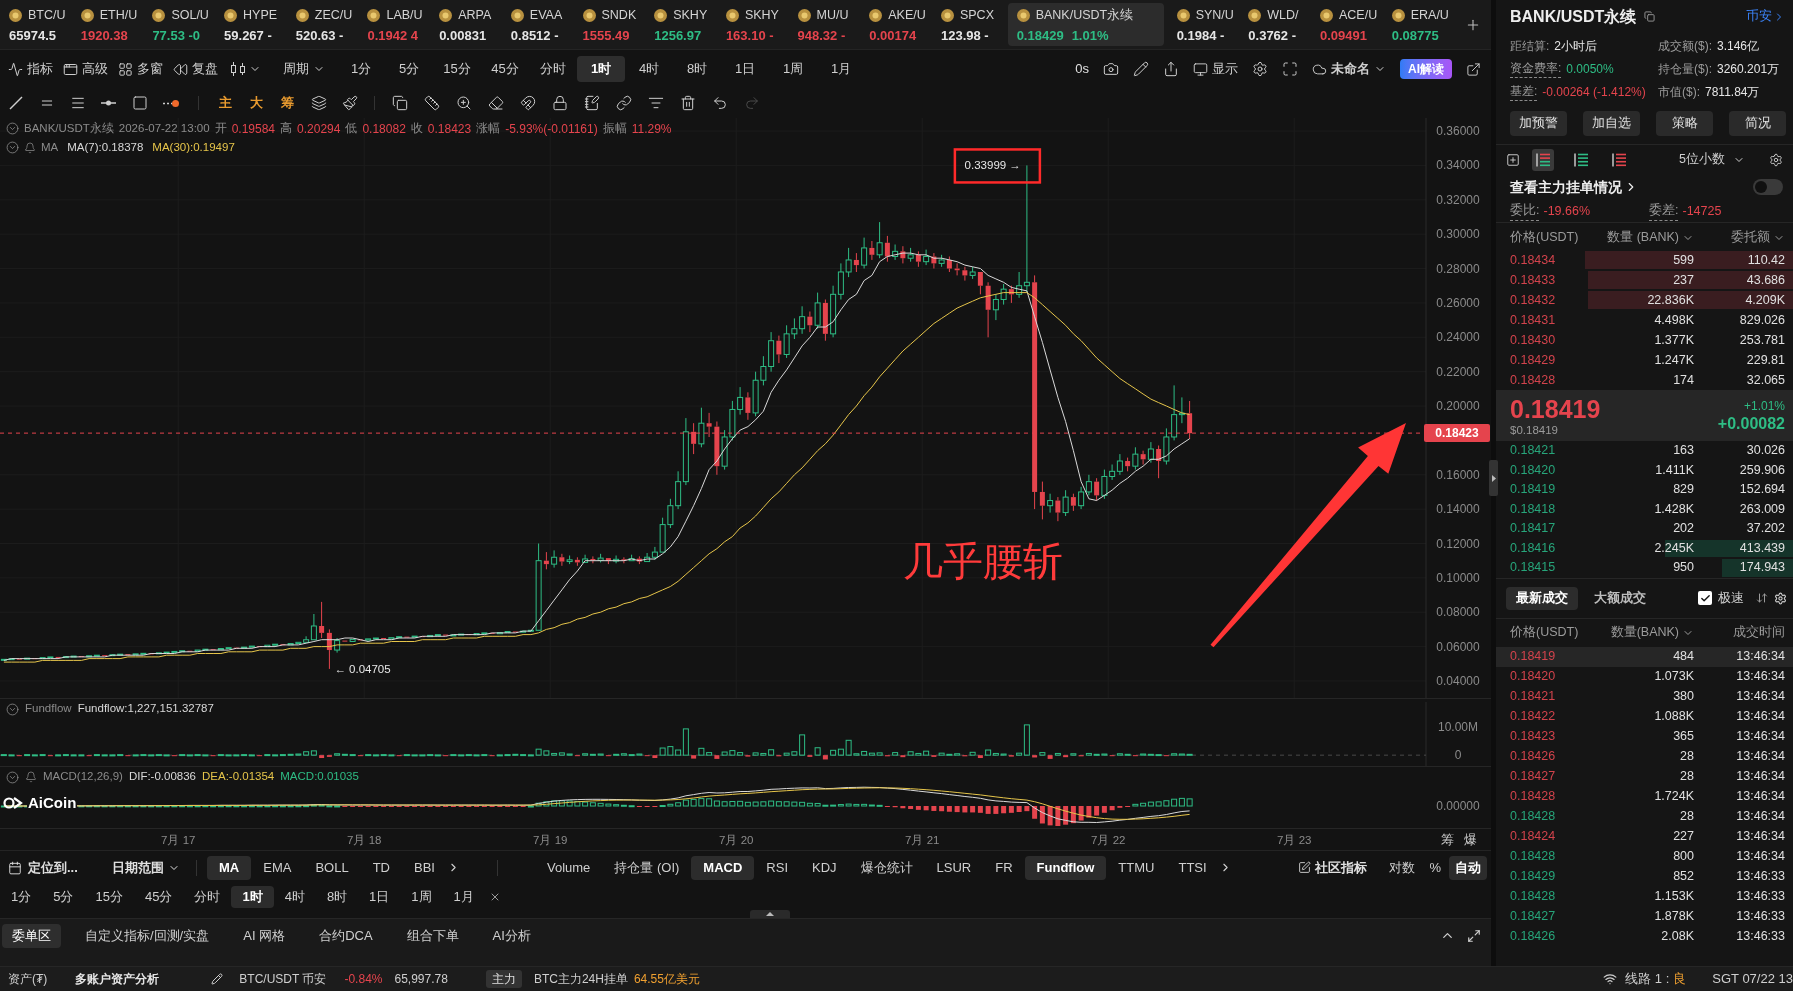 The image size is (1793, 991). What do you see at coordinates (260, 15) in the screenshot?
I see `ticker-symbol: HYPE` at bounding box center [260, 15].